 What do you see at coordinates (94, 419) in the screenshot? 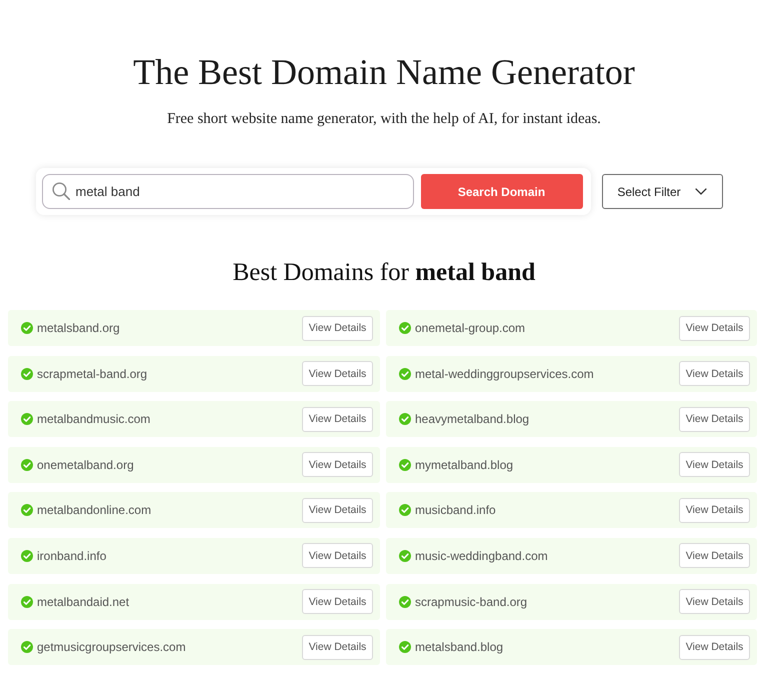
I see `domain-name: metalbandmusic.com` at bounding box center [94, 419].